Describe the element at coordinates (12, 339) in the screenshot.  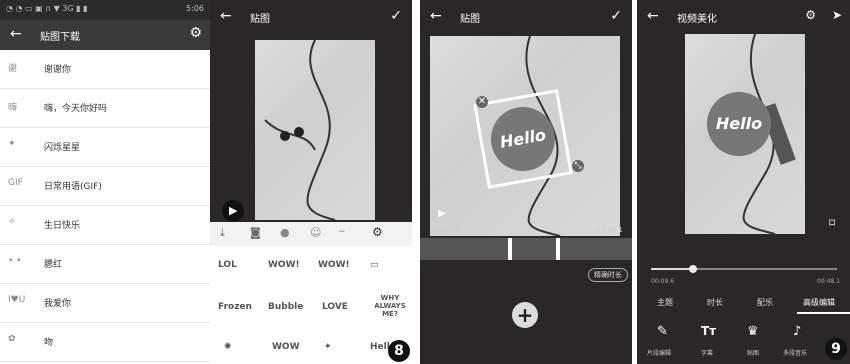
I see `sticker-thumbnail: ✿` at that location.